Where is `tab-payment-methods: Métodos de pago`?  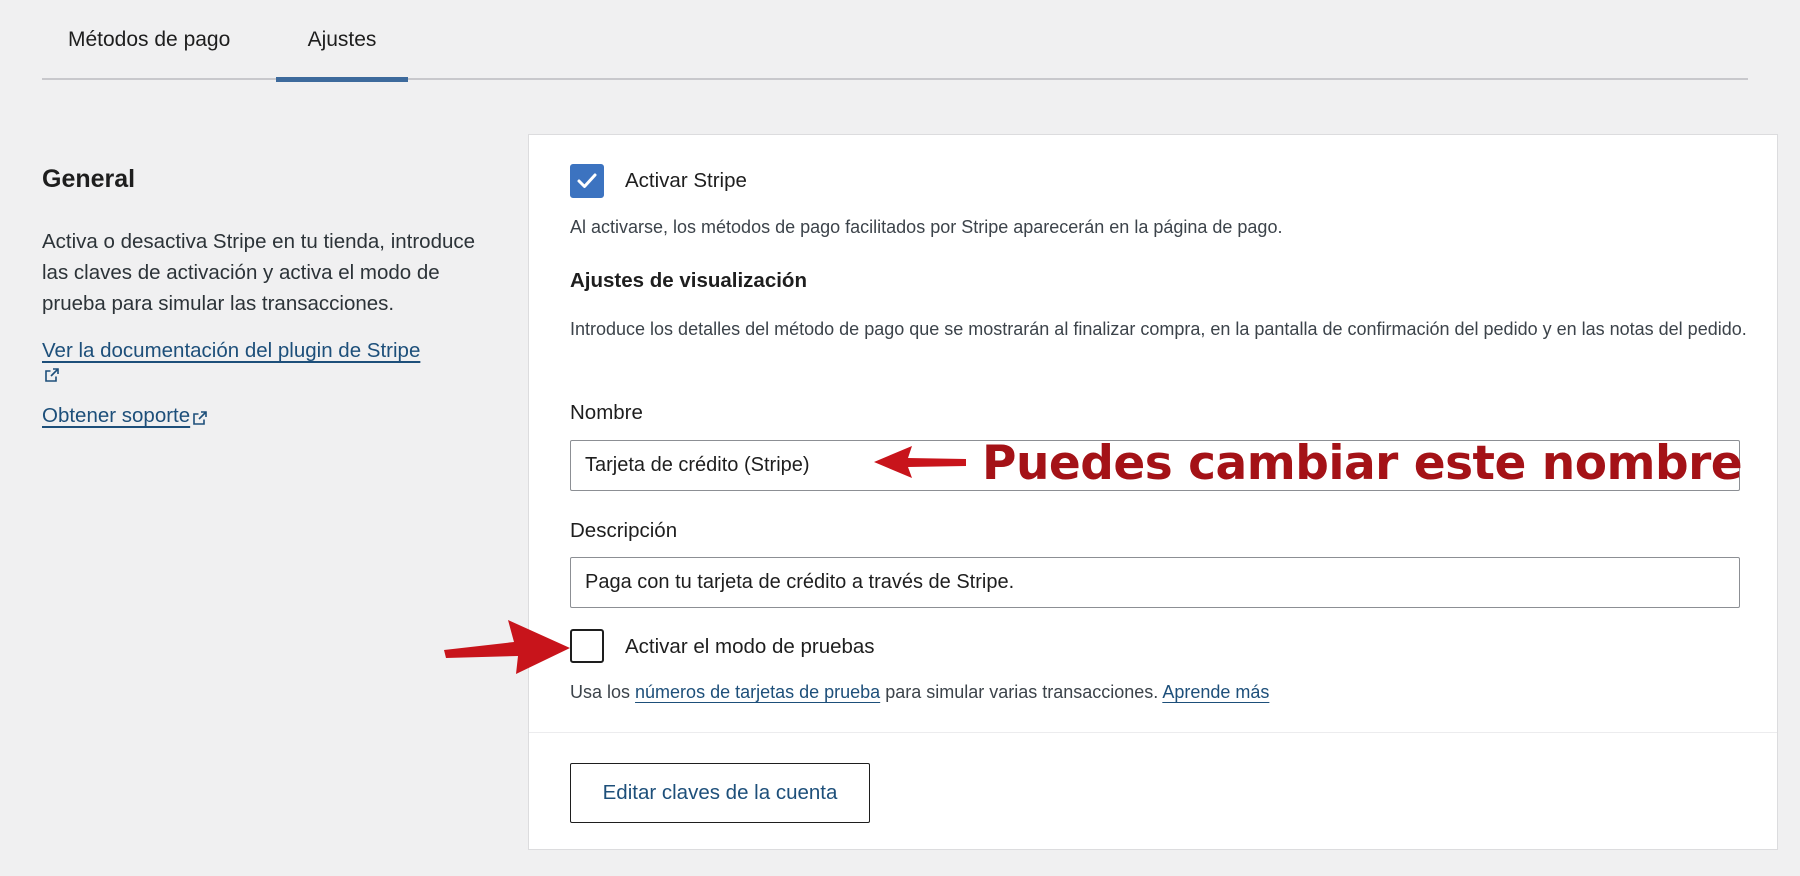 tab-payment-methods: Métodos de pago is located at coordinates (153, 40).